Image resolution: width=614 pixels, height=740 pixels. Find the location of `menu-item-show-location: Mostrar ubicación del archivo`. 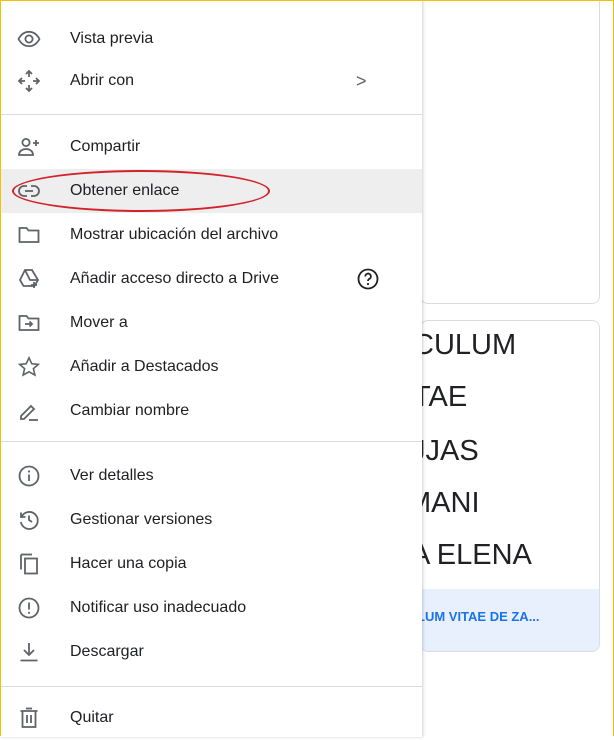

menu-item-show-location: Mostrar ubicación del archivo is located at coordinates (211, 235).